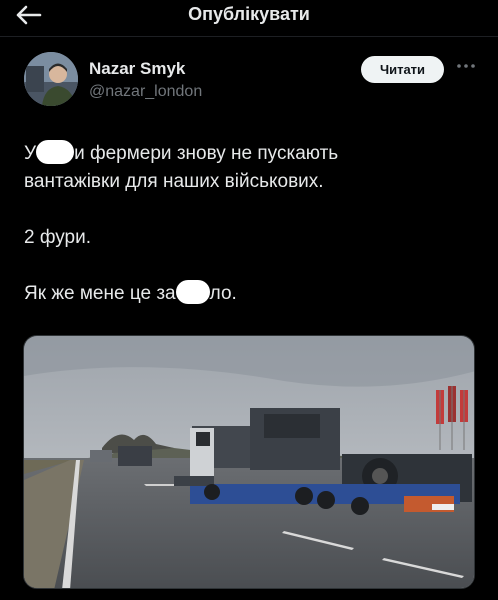 This screenshot has width=498, height=600. I want to click on top-bar: Опублікувати, so click(249, 18).